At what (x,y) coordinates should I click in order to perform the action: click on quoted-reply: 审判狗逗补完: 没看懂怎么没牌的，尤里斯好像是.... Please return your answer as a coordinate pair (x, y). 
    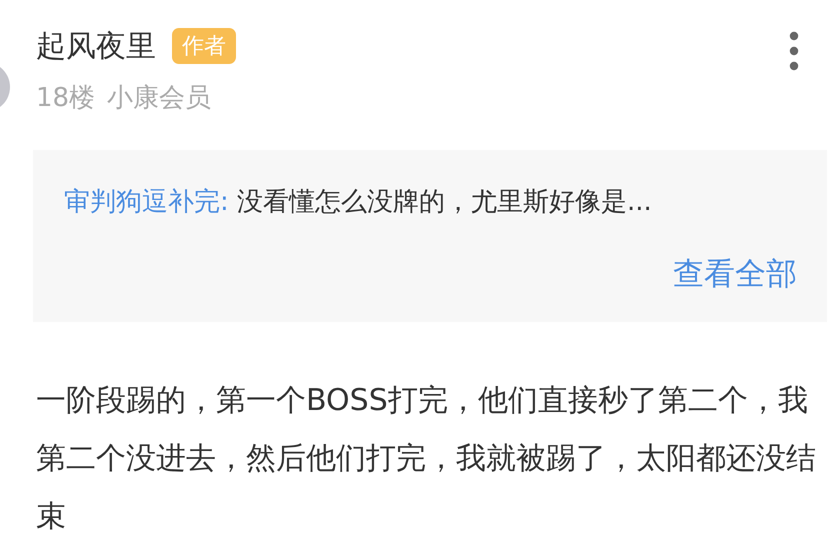
    Looking at the image, I should click on (358, 202).